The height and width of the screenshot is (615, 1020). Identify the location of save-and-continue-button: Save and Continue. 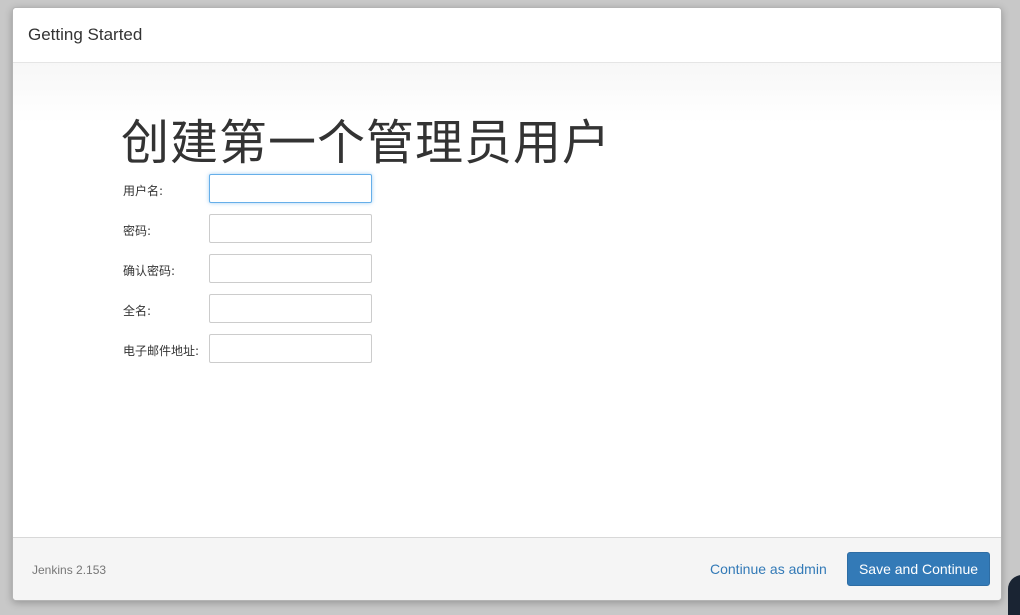
(918, 569).